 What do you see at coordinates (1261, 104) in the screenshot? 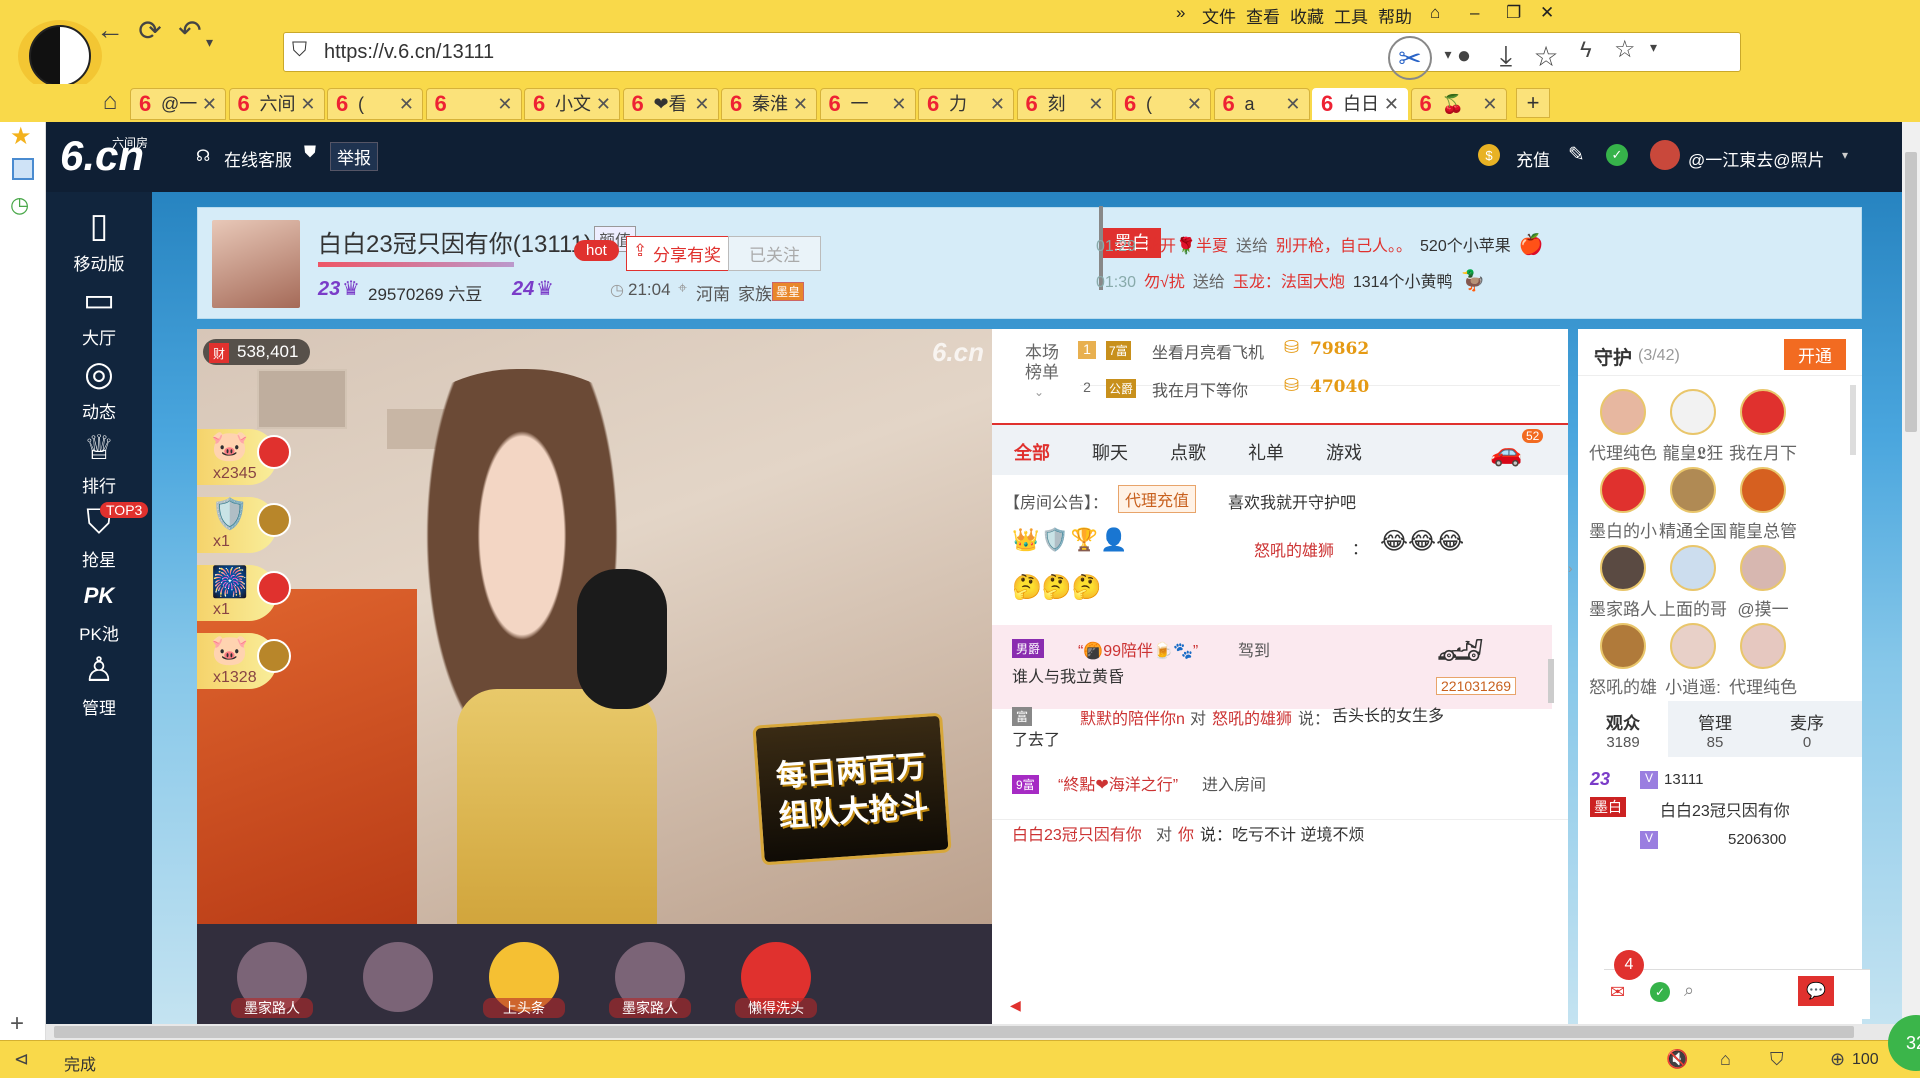
I see `browser-tab: 6 a ✕` at bounding box center [1261, 104].